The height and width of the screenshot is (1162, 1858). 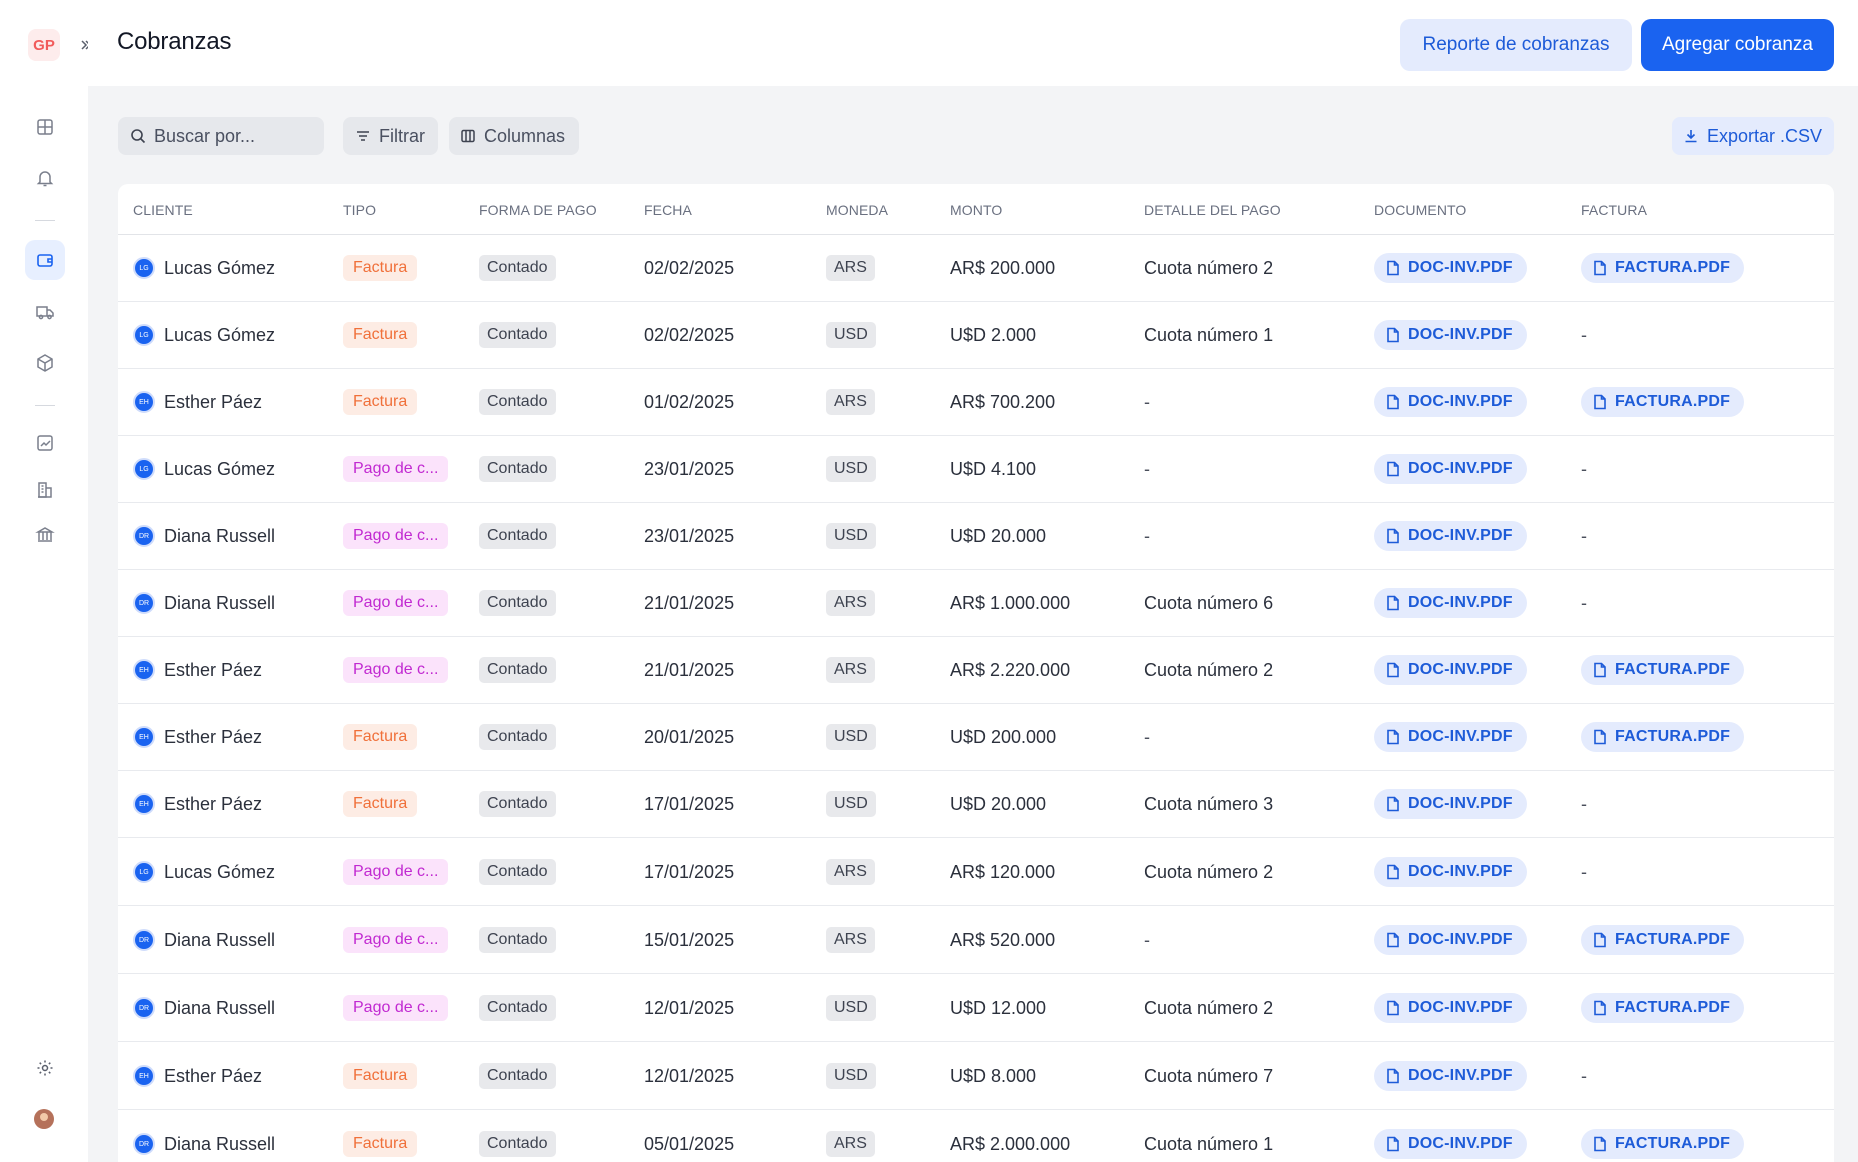 I want to click on columns-button: Columnas, so click(x=514, y=136).